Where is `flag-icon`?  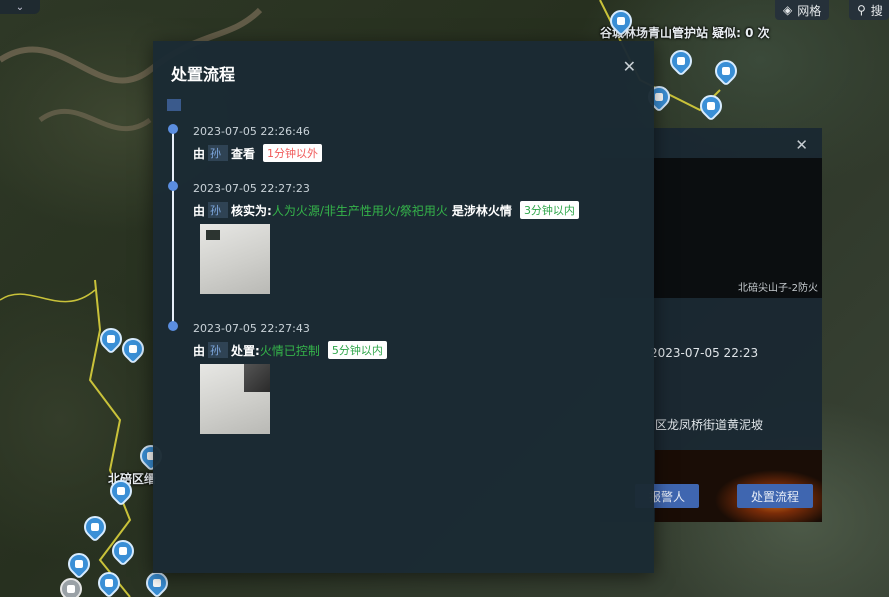
flag-icon is located at coordinates (174, 105).